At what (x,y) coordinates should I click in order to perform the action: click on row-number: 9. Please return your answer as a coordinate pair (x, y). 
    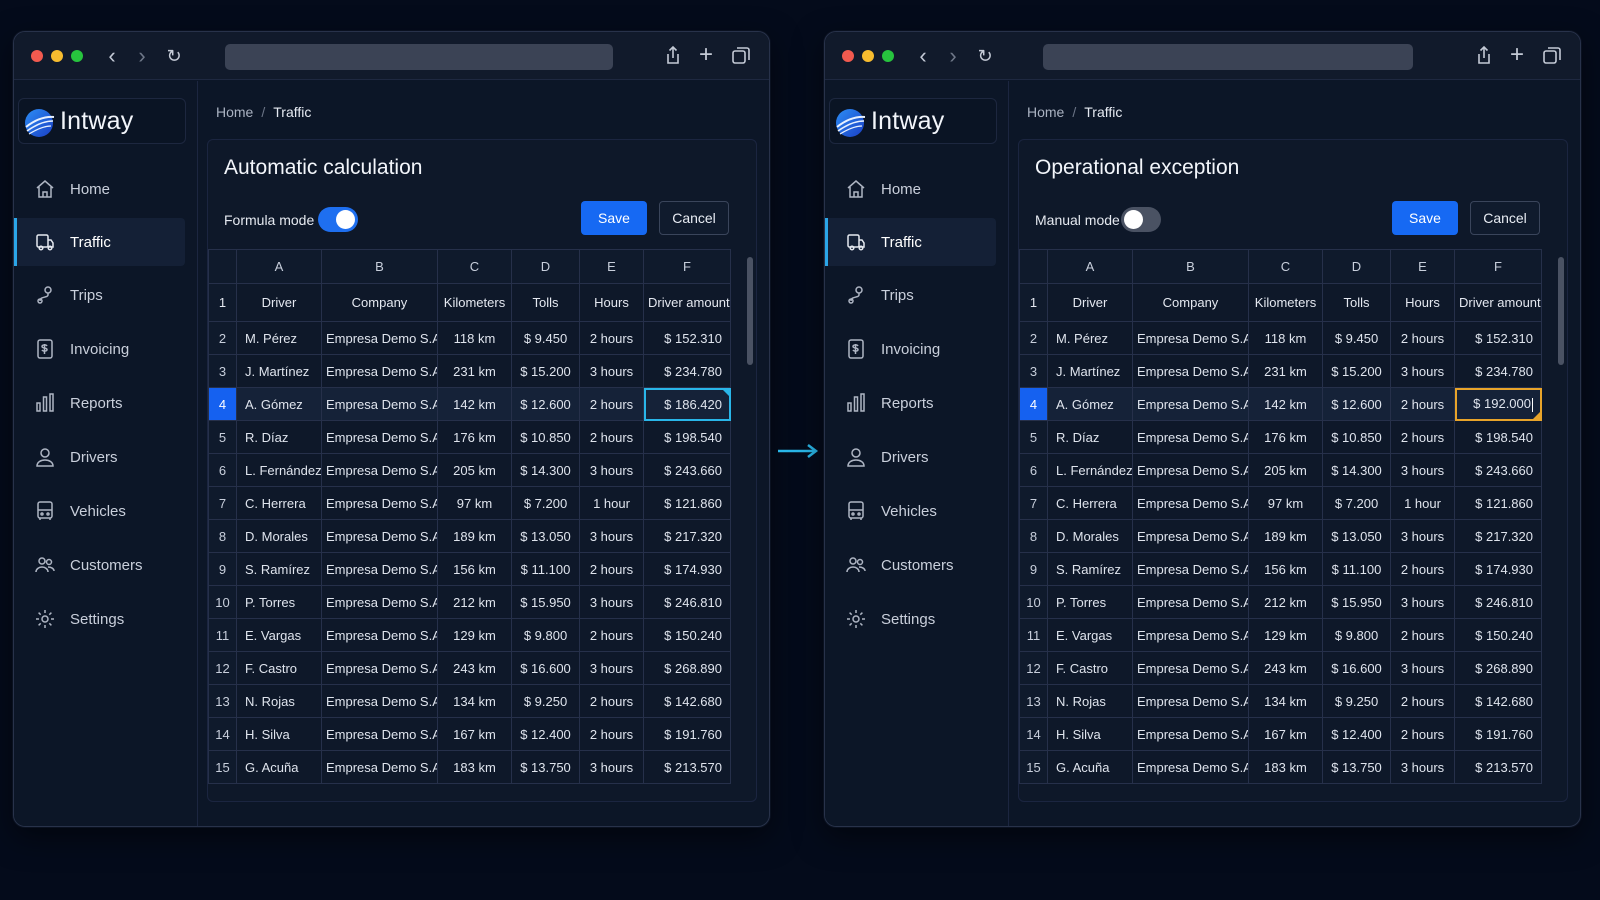
    Looking at the image, I should click on (1033, 569).